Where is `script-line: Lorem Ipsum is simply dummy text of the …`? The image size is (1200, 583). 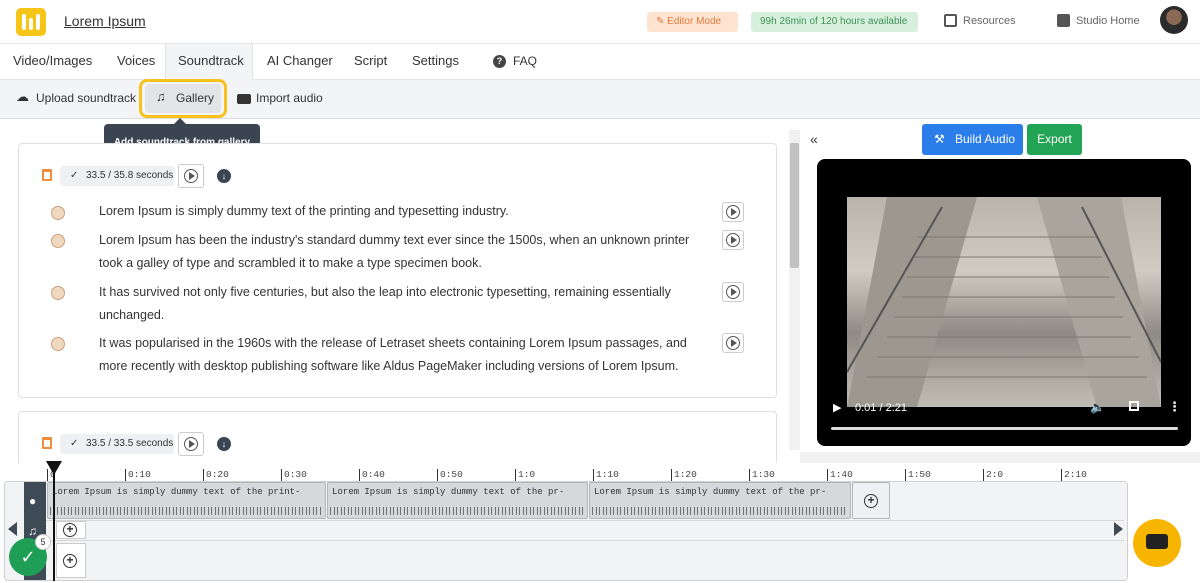 script-line: Lorem Ipsum is simply dummy text of the … is located at coordinates (399, 211).